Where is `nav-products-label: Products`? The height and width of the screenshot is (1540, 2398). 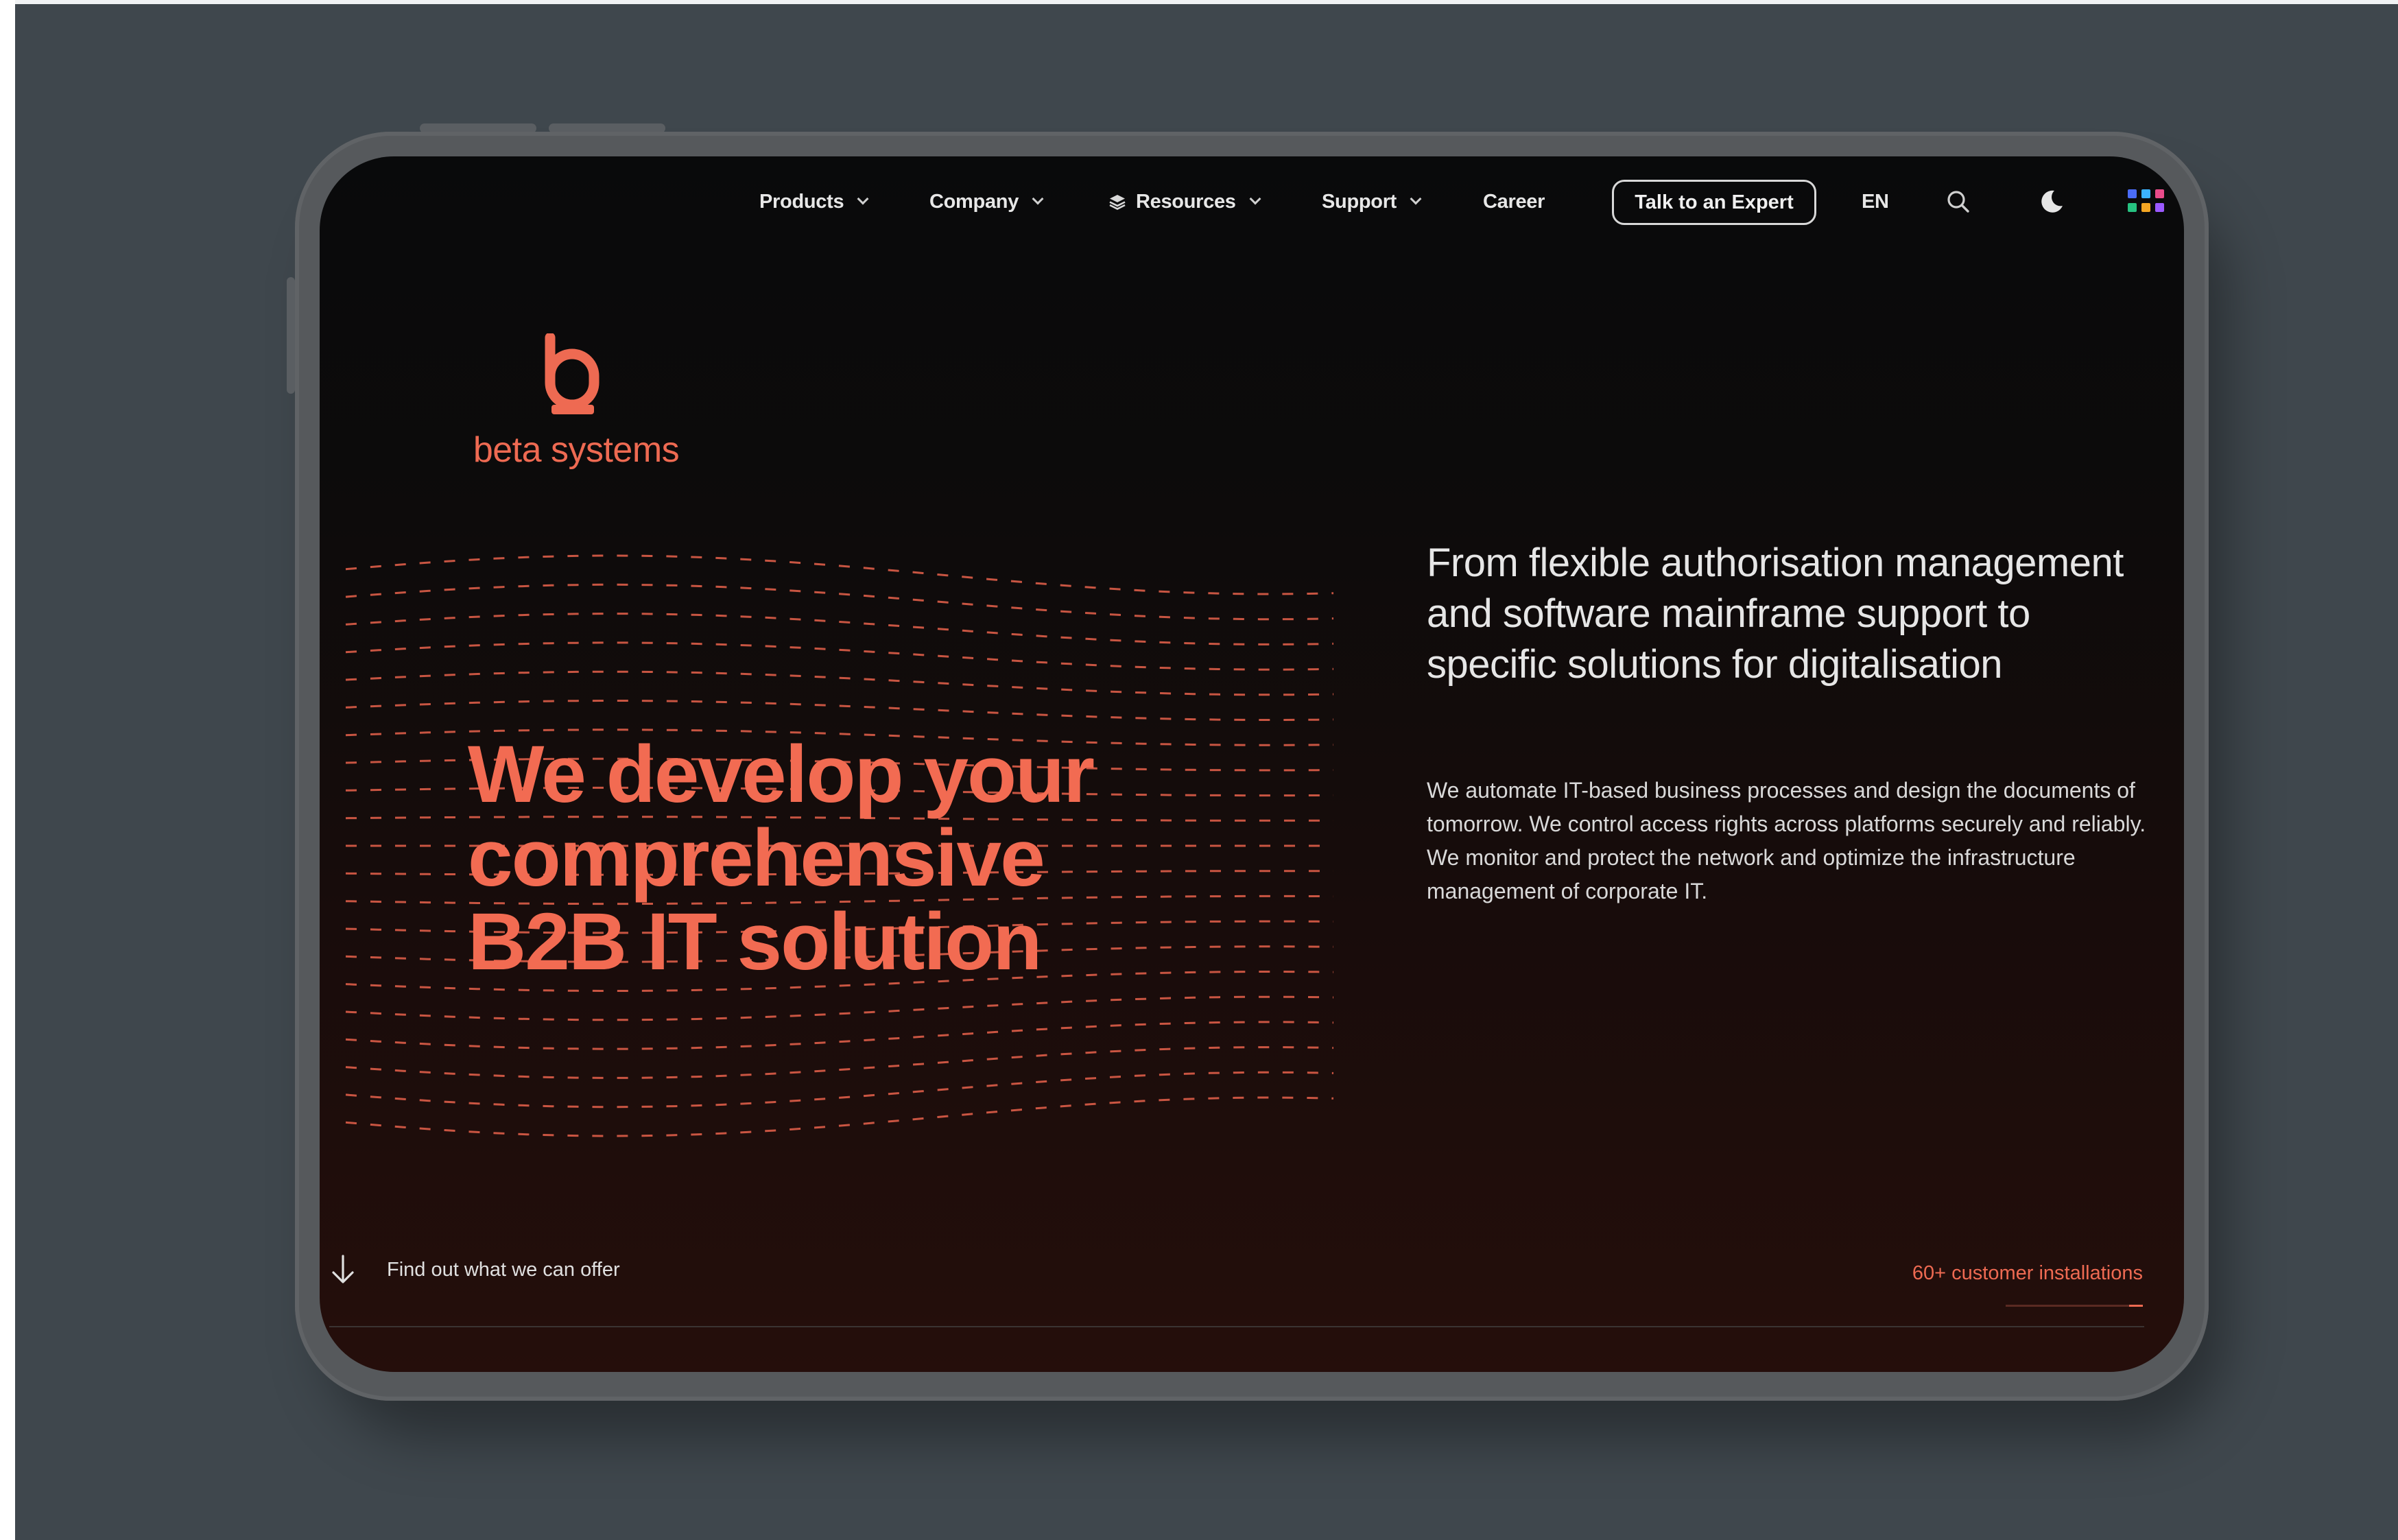
nav-products-label: Products is located at coordinates (801, 201).